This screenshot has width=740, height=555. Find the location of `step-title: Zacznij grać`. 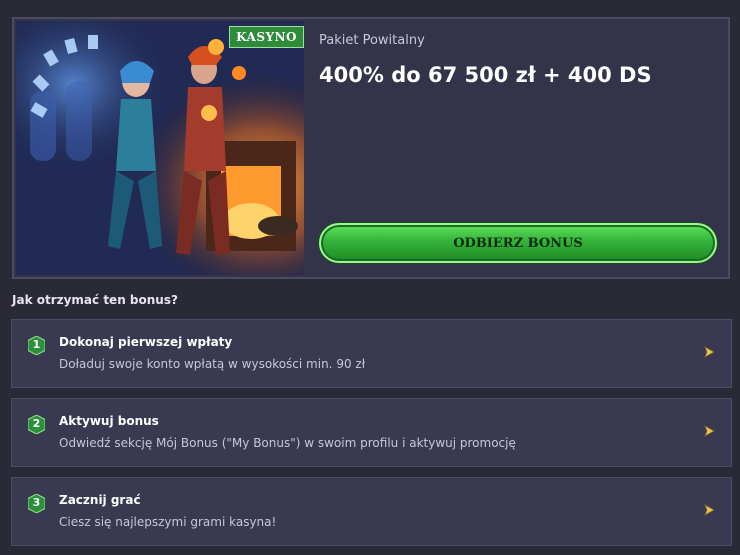

step-title: Zacznij grać is located at coordinates (100, 500).